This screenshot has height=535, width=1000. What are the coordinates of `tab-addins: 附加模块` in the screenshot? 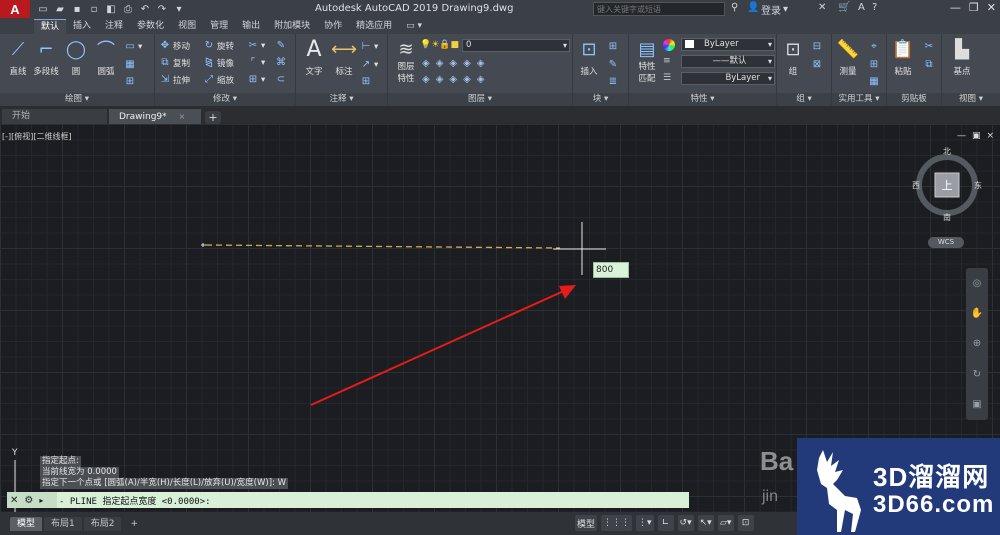 It's located at (292, 26).